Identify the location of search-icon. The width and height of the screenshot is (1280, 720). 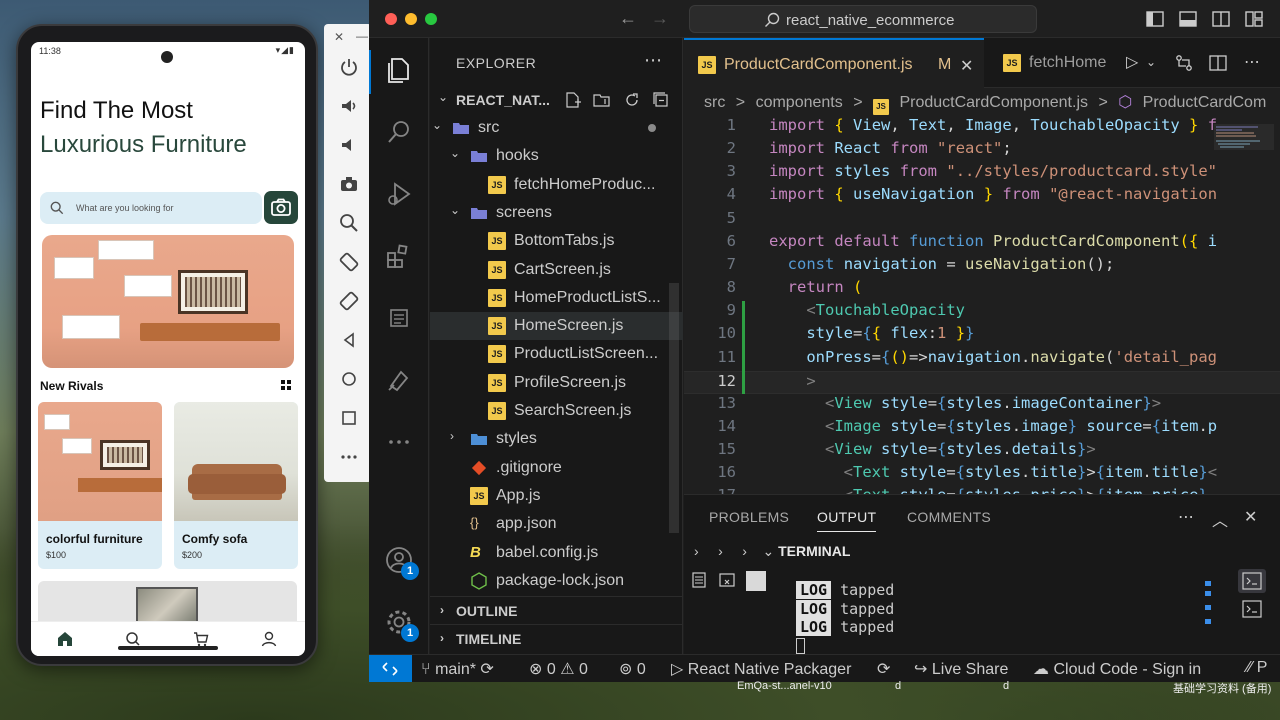
(399, 132).